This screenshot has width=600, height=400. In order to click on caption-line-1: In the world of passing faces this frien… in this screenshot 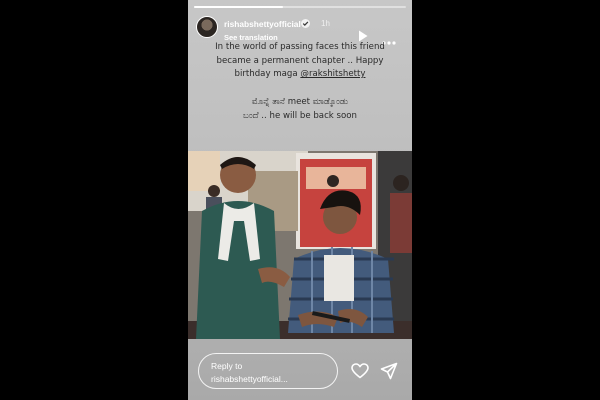, I will do `click(300, 47)`.